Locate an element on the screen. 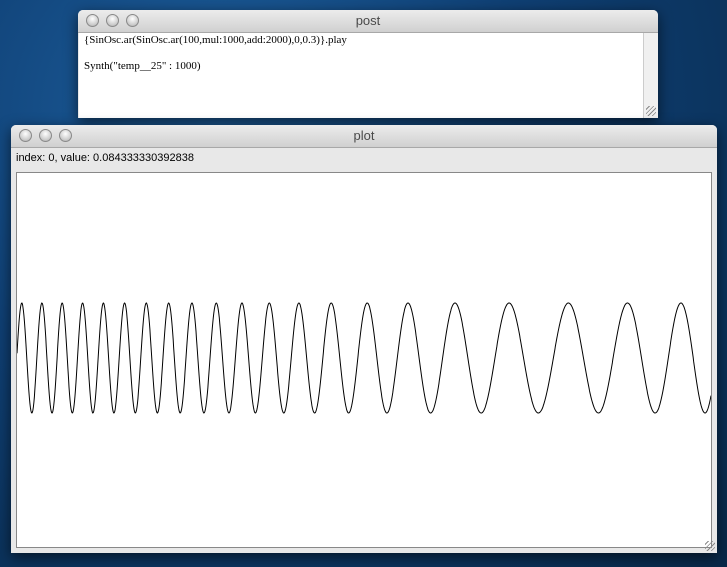 The image size is (727, 567). plot-title: plot is located at coordinates (364, 135).